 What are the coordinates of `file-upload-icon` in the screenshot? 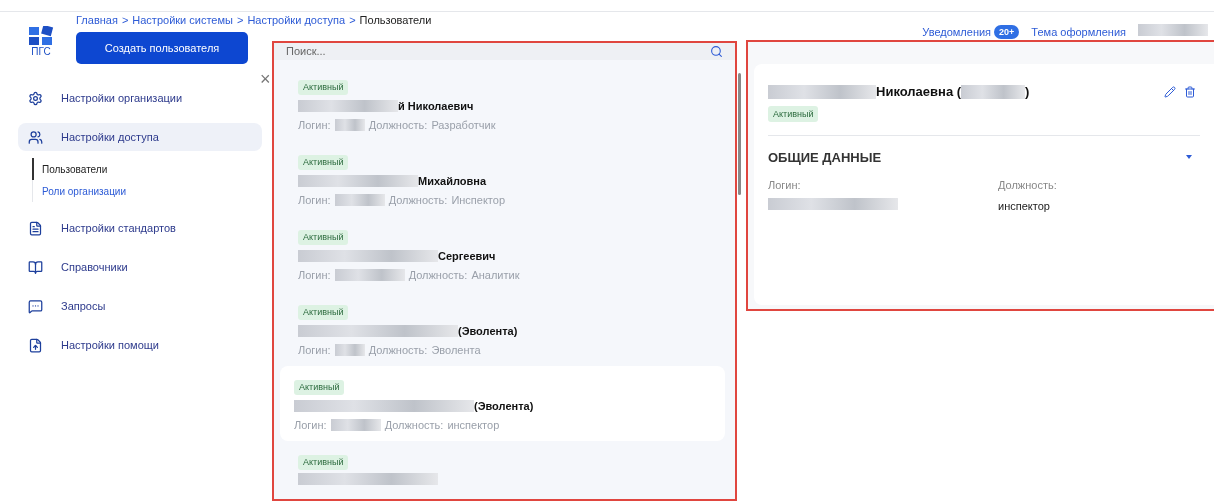 It's located at (35, 345).